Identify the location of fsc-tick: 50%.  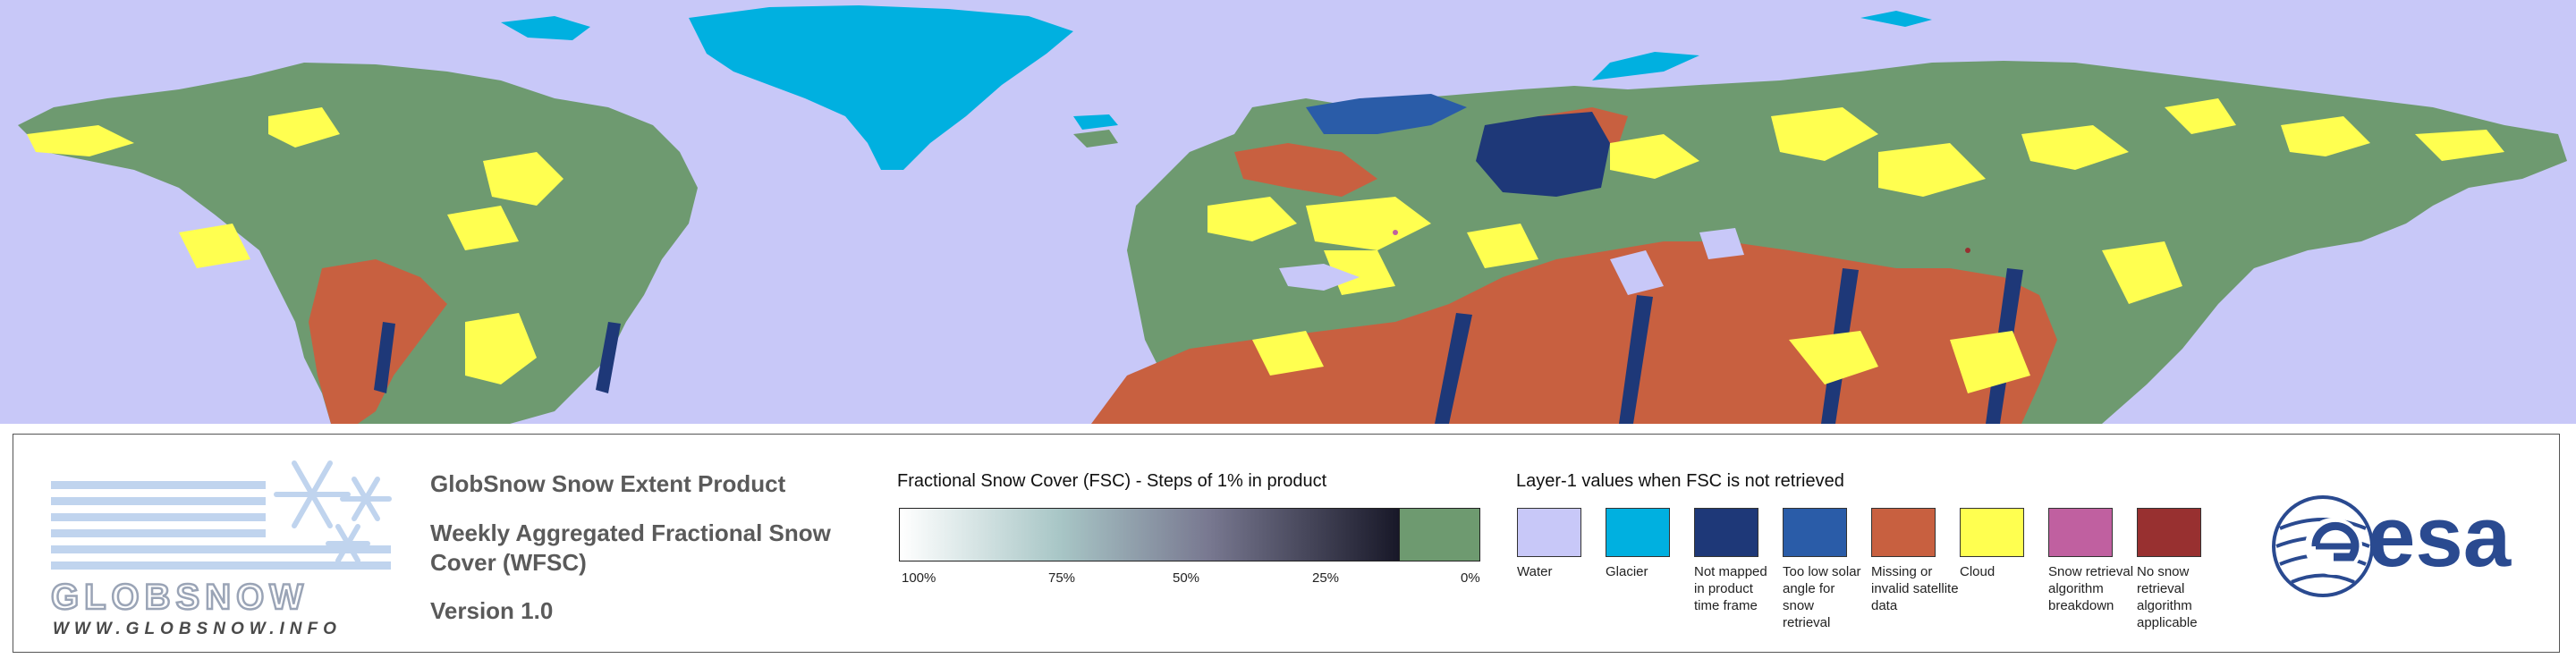
(1186, 578).